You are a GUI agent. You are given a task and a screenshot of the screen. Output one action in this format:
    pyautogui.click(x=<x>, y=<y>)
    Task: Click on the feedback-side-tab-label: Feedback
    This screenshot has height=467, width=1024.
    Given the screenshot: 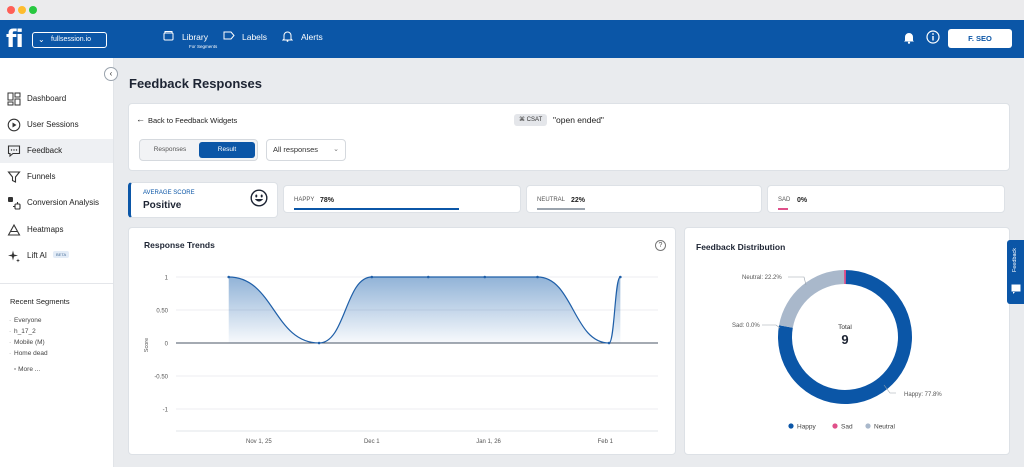 What is the action you would take?
    pyautogui.click(x=1015, y=260)
    